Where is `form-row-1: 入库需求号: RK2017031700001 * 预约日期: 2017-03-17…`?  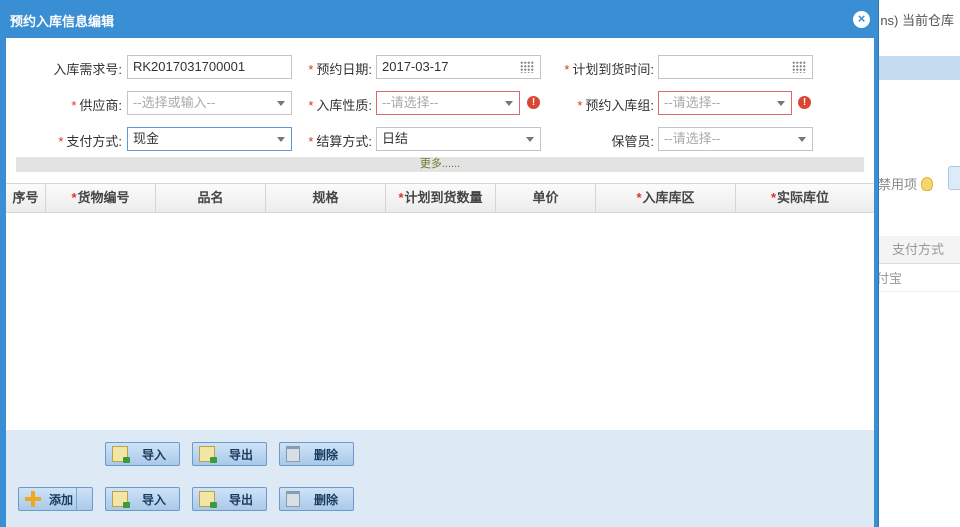
form-row-1: 入库需求号: RK2017031700001 * 预约日期: 2017-03-17… is located at coordinates (440, 67).